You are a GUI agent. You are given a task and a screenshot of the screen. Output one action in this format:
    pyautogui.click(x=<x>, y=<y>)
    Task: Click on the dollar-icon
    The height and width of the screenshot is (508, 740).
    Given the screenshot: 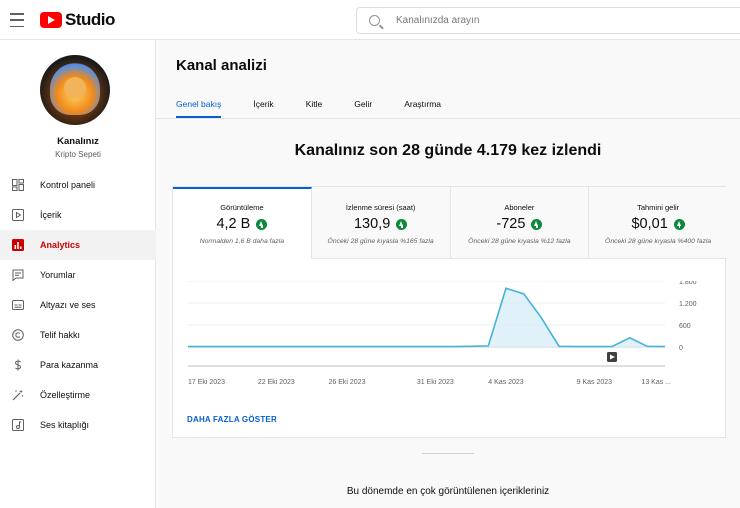 What is the action you would take?
    pyautogui.click(x=18, y=365)
    